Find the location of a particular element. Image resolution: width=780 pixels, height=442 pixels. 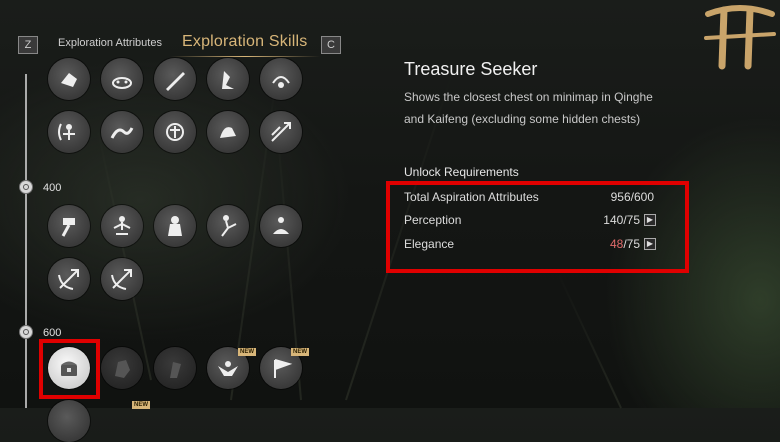

kick-icon is located at coordinates (229, 226).